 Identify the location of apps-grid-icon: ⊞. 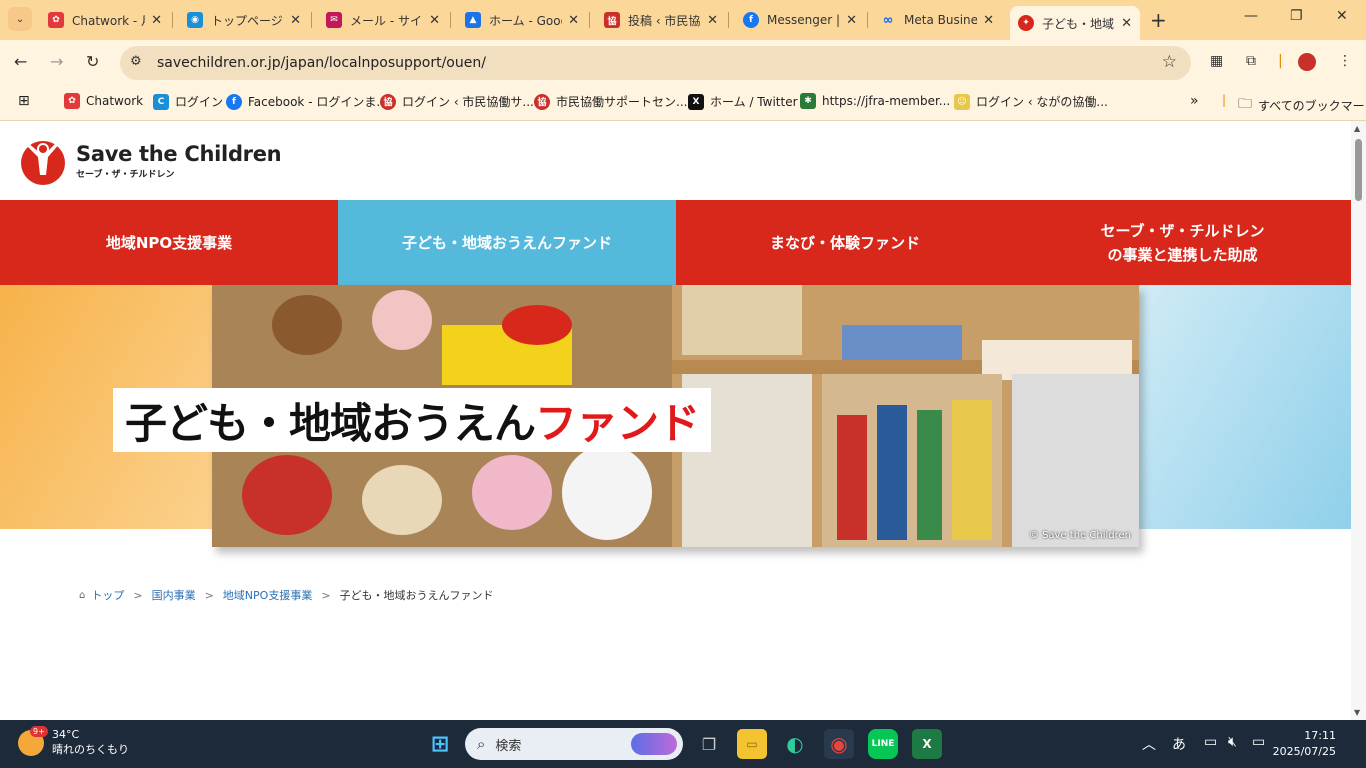
(24, 101).